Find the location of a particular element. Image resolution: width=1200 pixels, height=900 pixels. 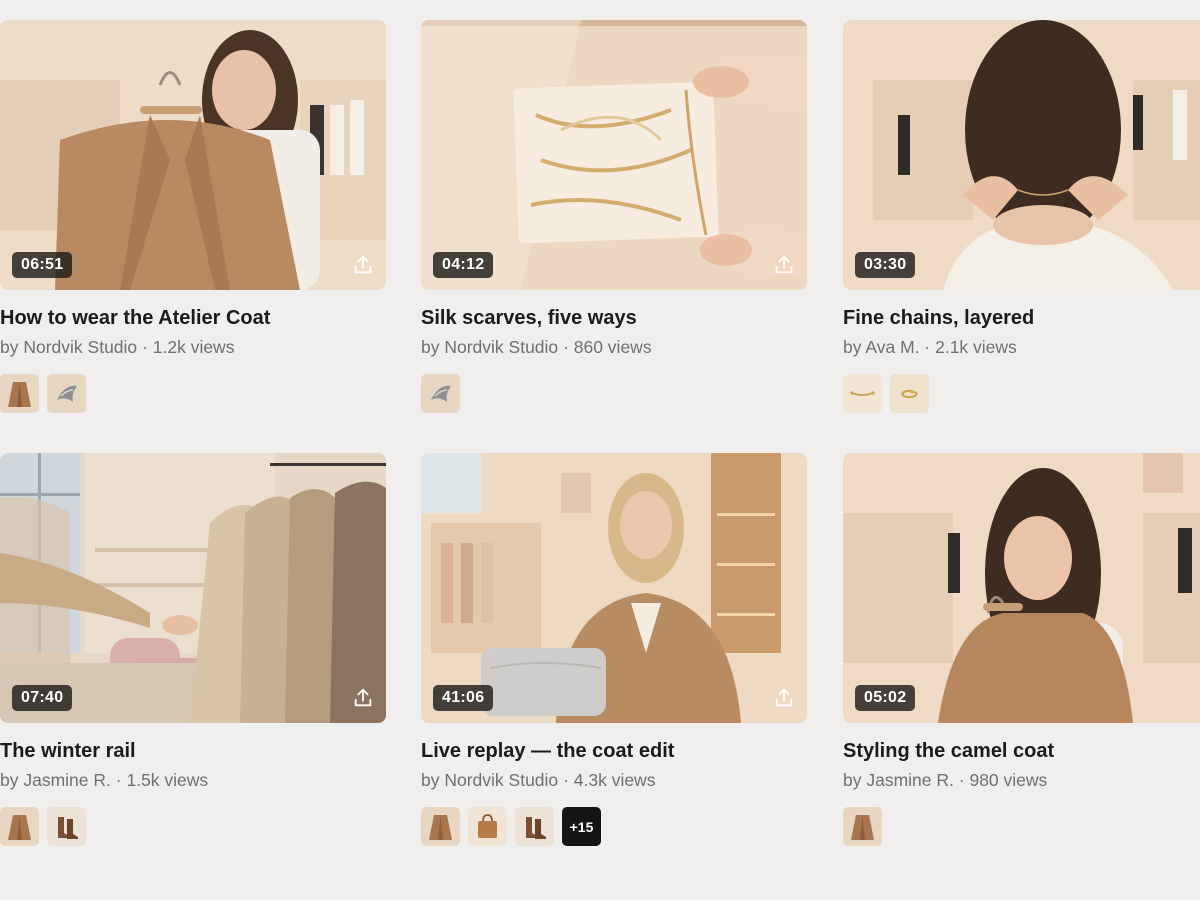

video-views: 1.5k views is located at coordinates (167, 780).